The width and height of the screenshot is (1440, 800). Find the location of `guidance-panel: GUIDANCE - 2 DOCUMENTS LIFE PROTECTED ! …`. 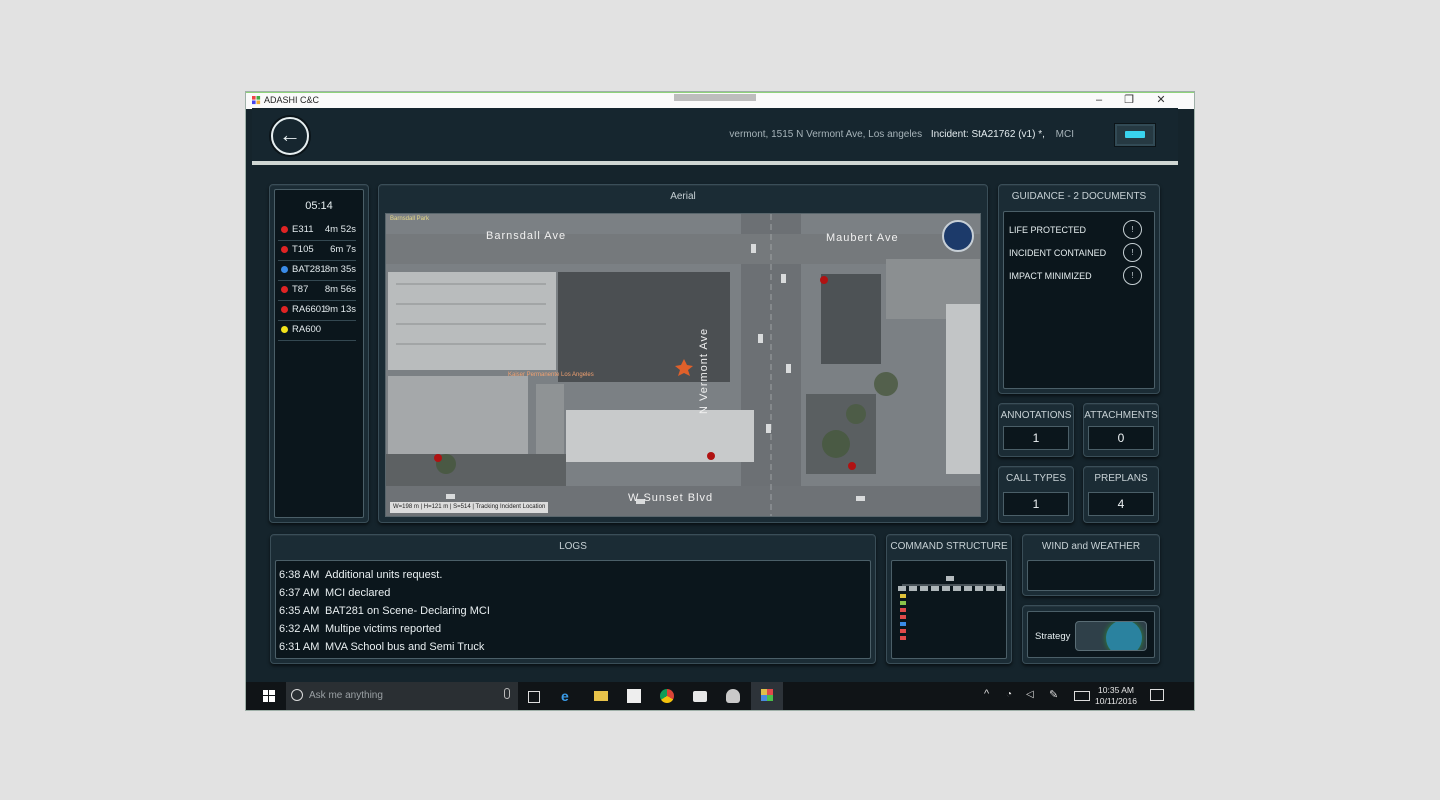

guidance-panel: GUIDANCE - 2 DOCUMENTS LIFE PROTECTED ! … is located at coordinates (1079, 289).